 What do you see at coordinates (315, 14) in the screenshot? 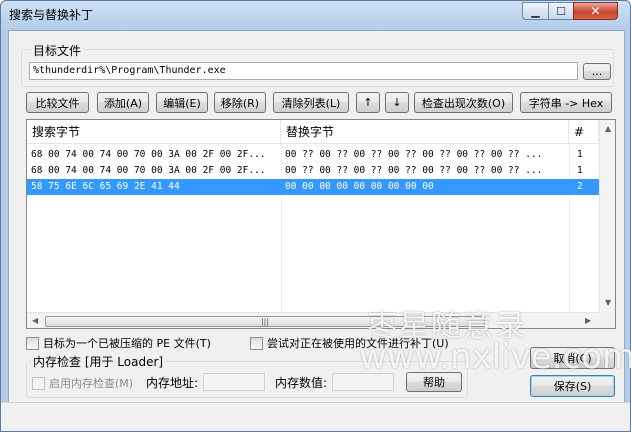
I see `title-bar: 搜索与替换补丁 ▁ ☐ ✕` at bounding box center [315, 14].